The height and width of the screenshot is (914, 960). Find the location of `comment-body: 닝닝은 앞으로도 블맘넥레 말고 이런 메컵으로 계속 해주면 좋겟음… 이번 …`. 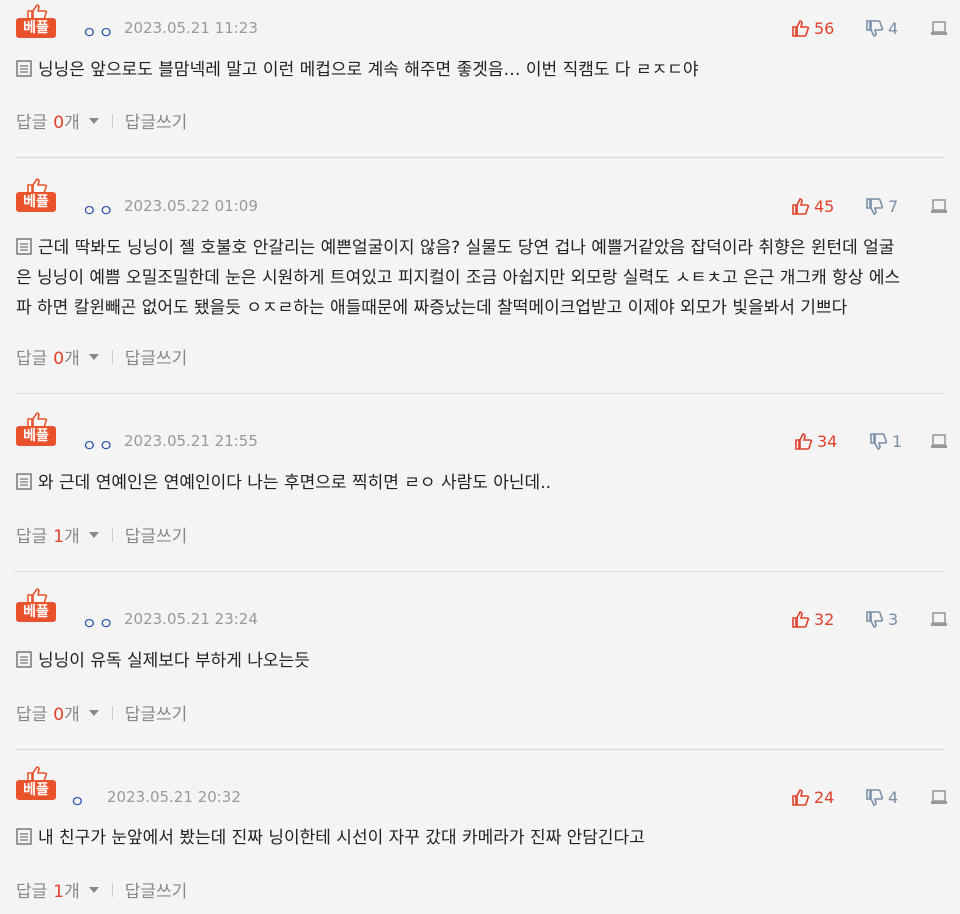

comment-body: 닝닝은 앞으로도 블맘넥레 말고 이런 메컵으로 계속 해주면 좋겟음… 이번 … is located at coordinates (478, 70).